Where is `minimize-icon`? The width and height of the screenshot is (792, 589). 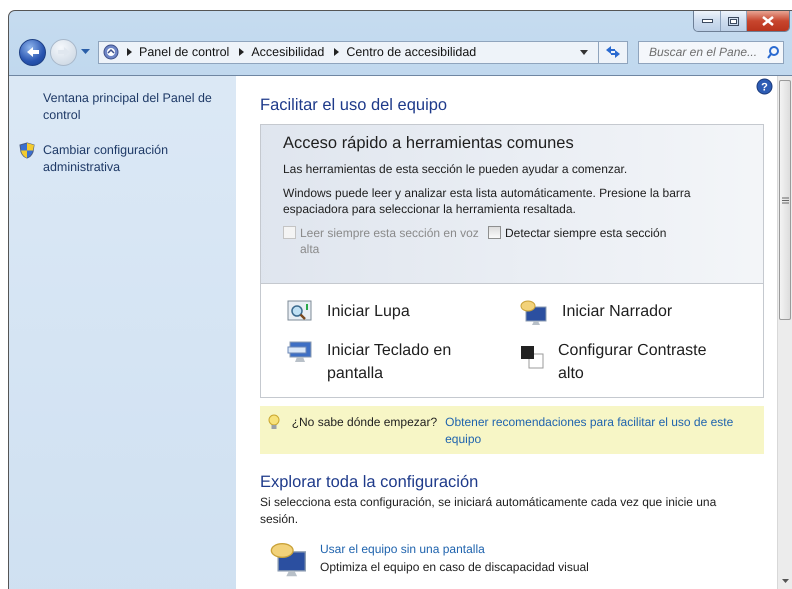
minimize-icon is located at coordinates (707, 21).